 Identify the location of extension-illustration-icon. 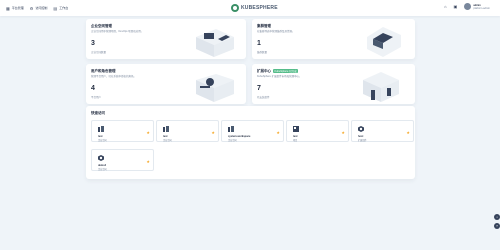
(381, 87).